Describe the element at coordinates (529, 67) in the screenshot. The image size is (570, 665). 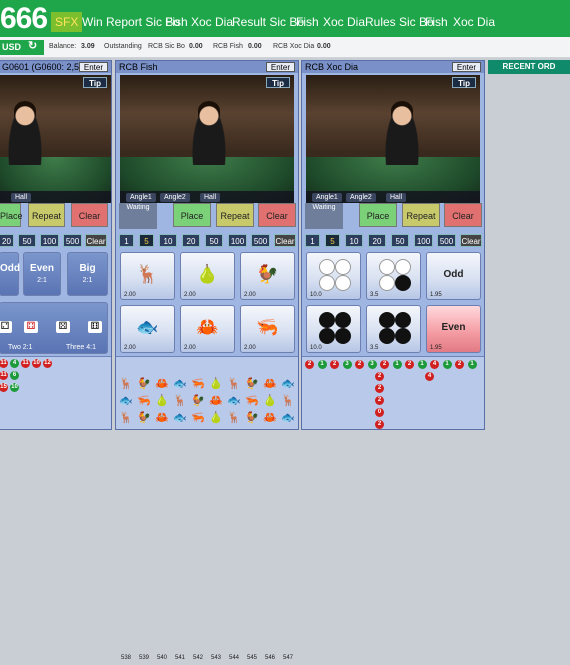
I see `recent-orders-header: RECENT ORD` at that location.